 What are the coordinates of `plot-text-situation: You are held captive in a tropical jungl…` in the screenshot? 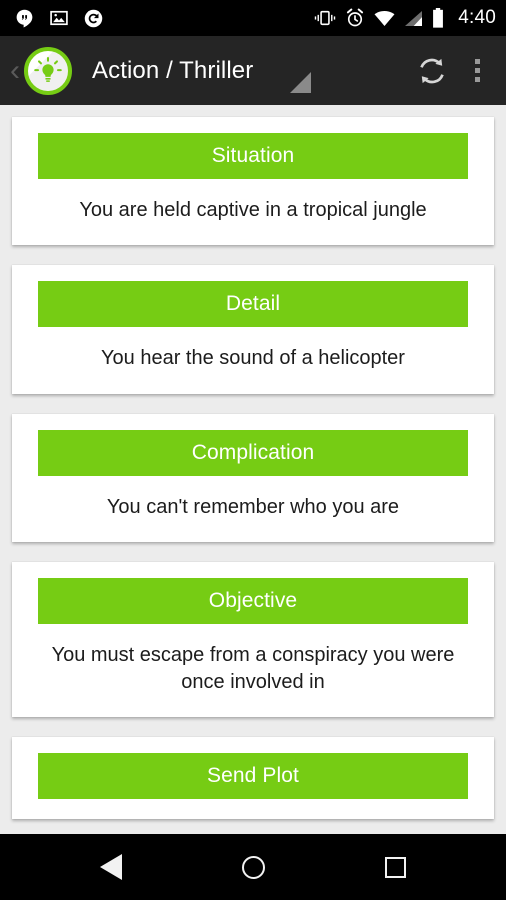 It's located at (253, 210).